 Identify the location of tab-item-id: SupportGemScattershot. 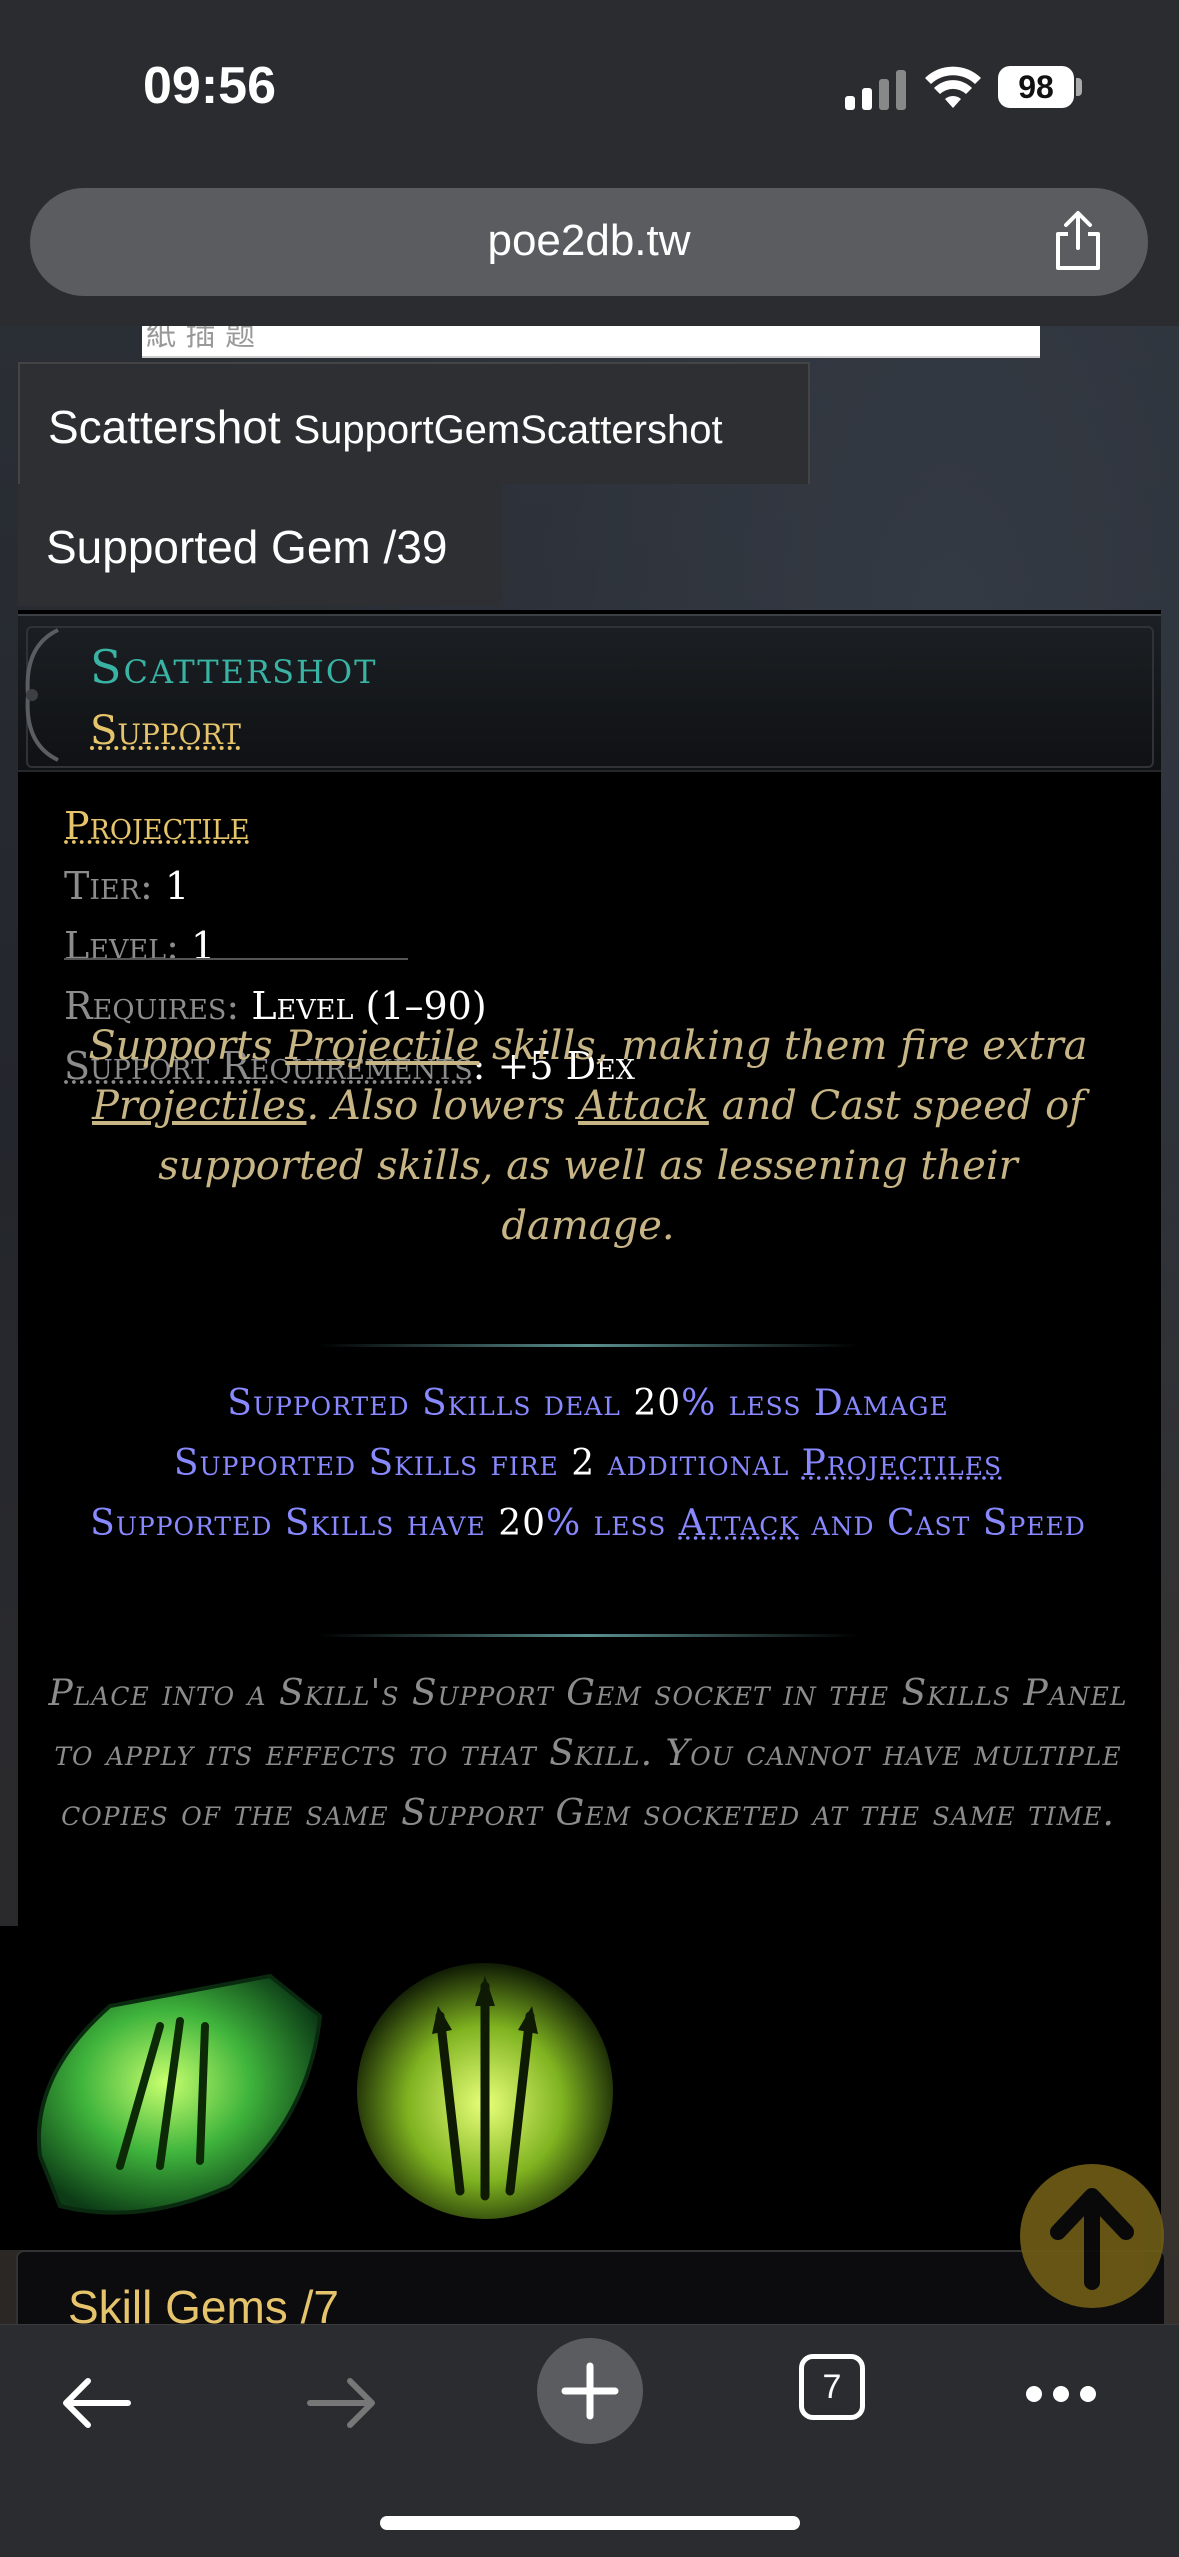
(508, 430).